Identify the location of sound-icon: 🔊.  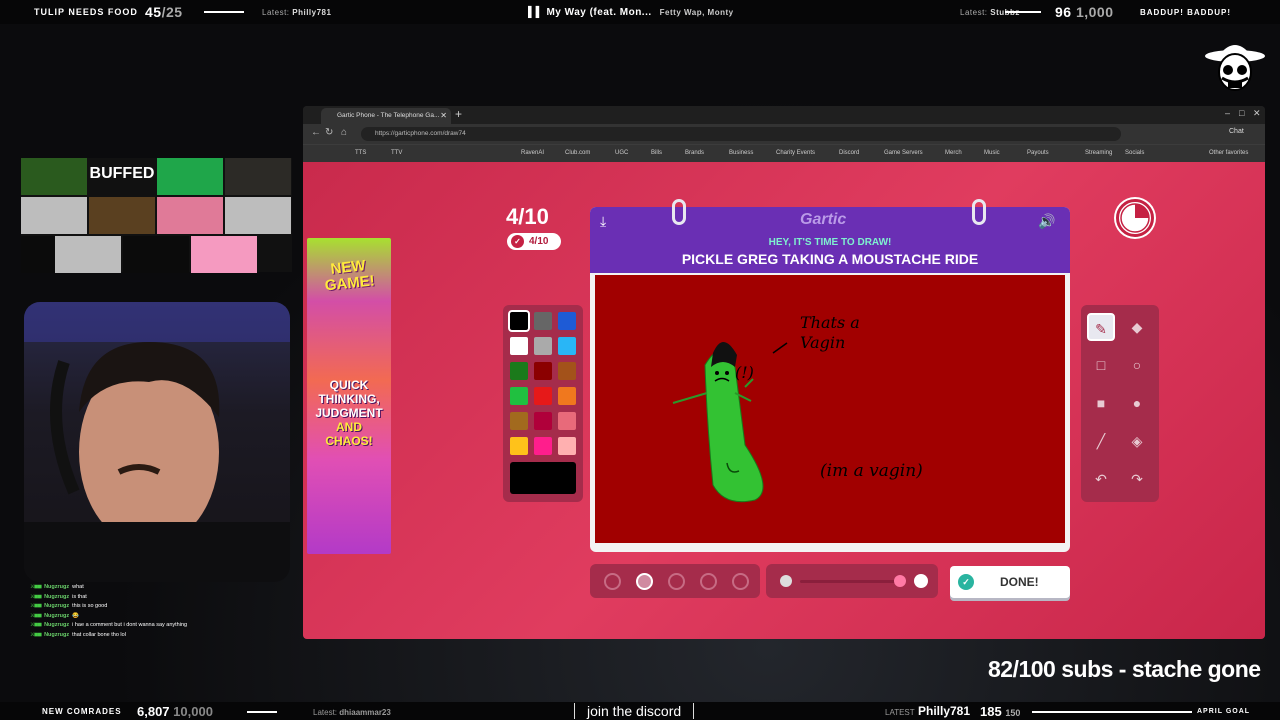
(1046, 221).